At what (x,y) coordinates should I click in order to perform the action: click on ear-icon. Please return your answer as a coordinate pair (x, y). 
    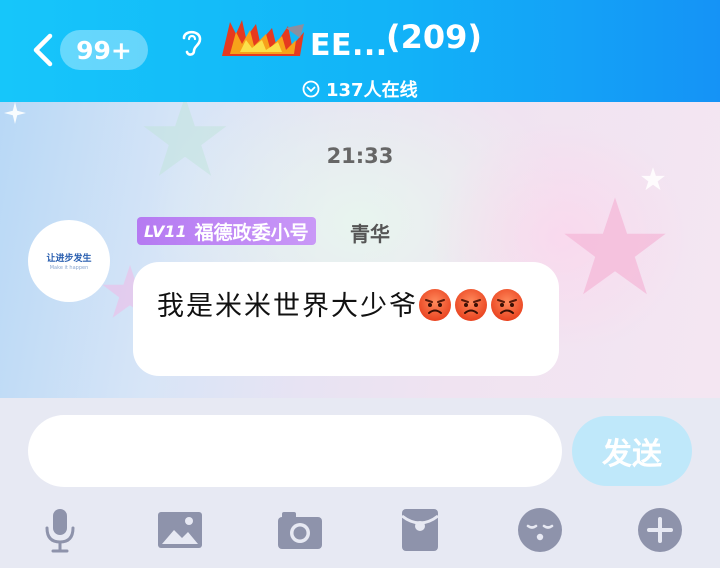
    Looking at the image, I should click on (192, 42).